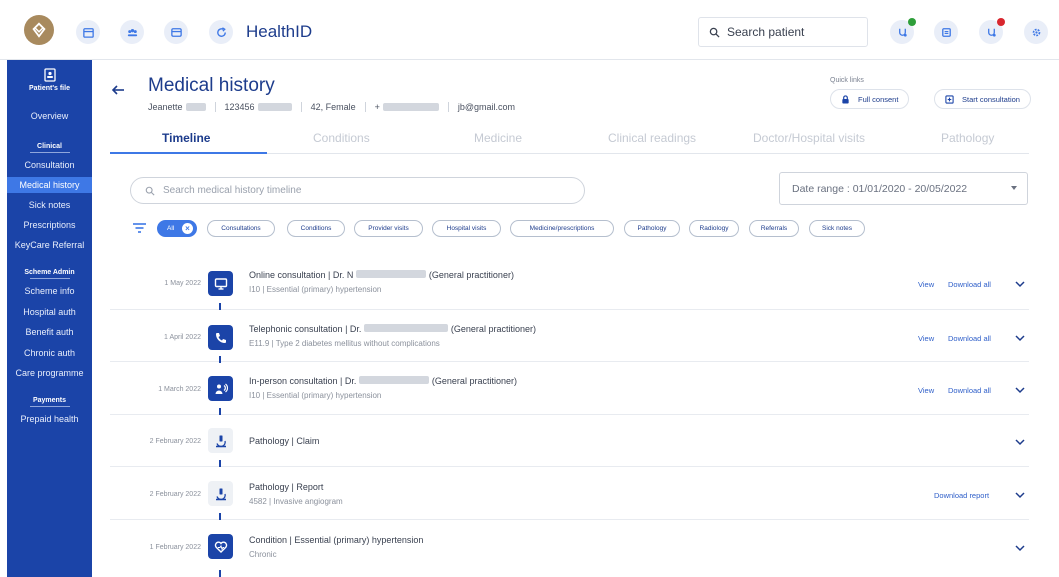 The height and width of the screenshot is (577, 1059). What do you see at coordinates (49, 373) in the screenshot?
I see `sidebar-item-care-programme: Care programme` at bounding box center [49, 373].